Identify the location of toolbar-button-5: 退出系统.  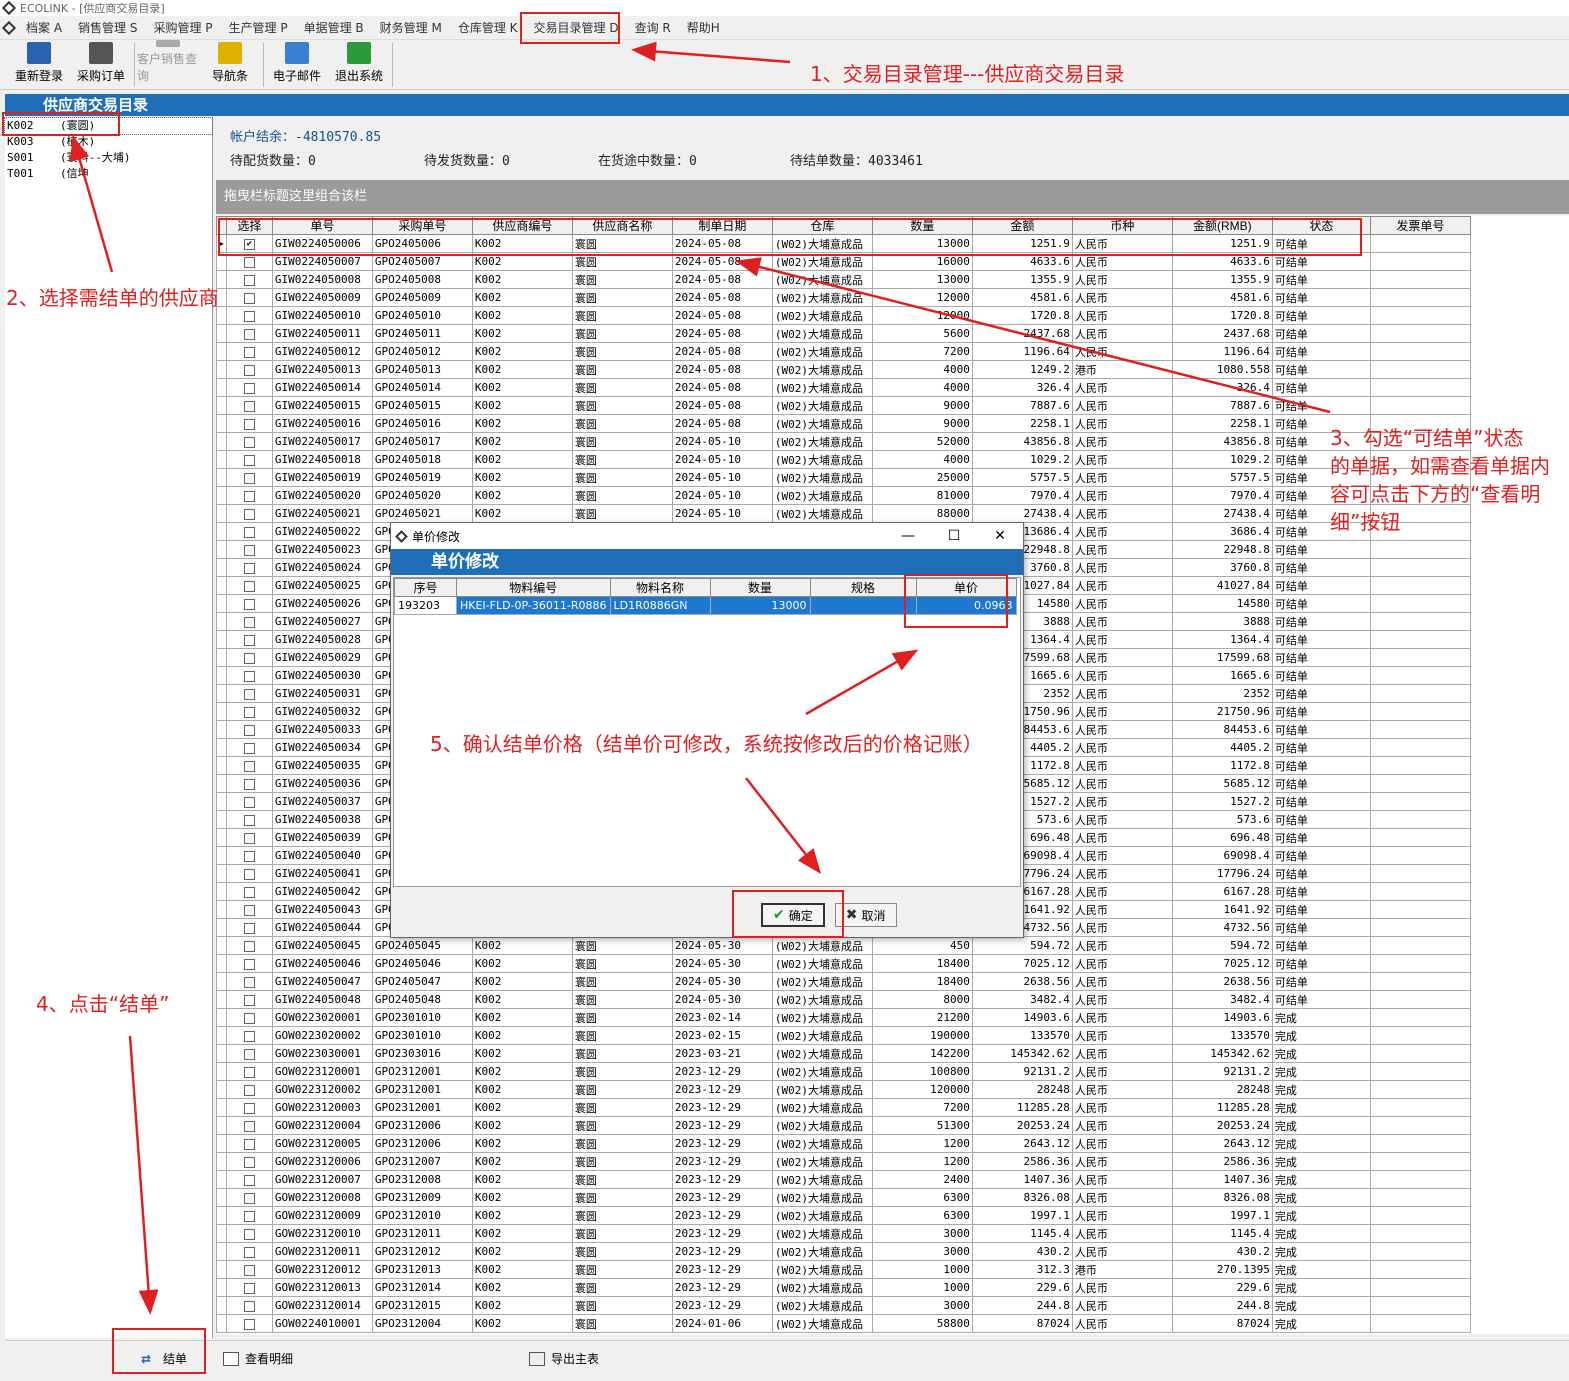
(359, 64).